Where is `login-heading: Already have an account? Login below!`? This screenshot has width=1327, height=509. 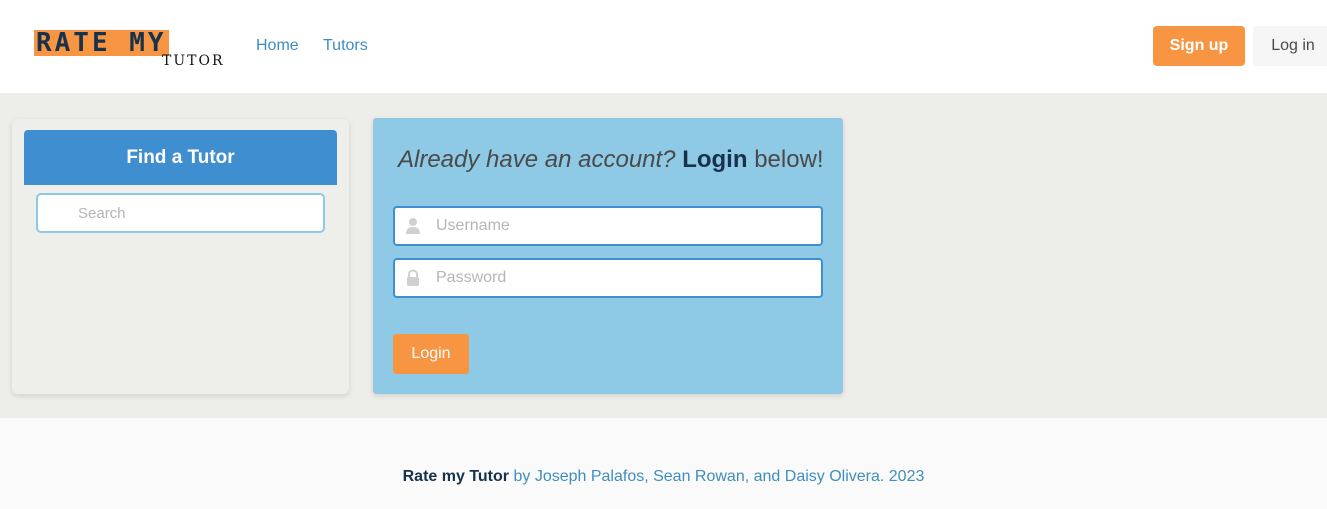 login-heading: Already have an account? Login below! is located at coordinates (611, 160).